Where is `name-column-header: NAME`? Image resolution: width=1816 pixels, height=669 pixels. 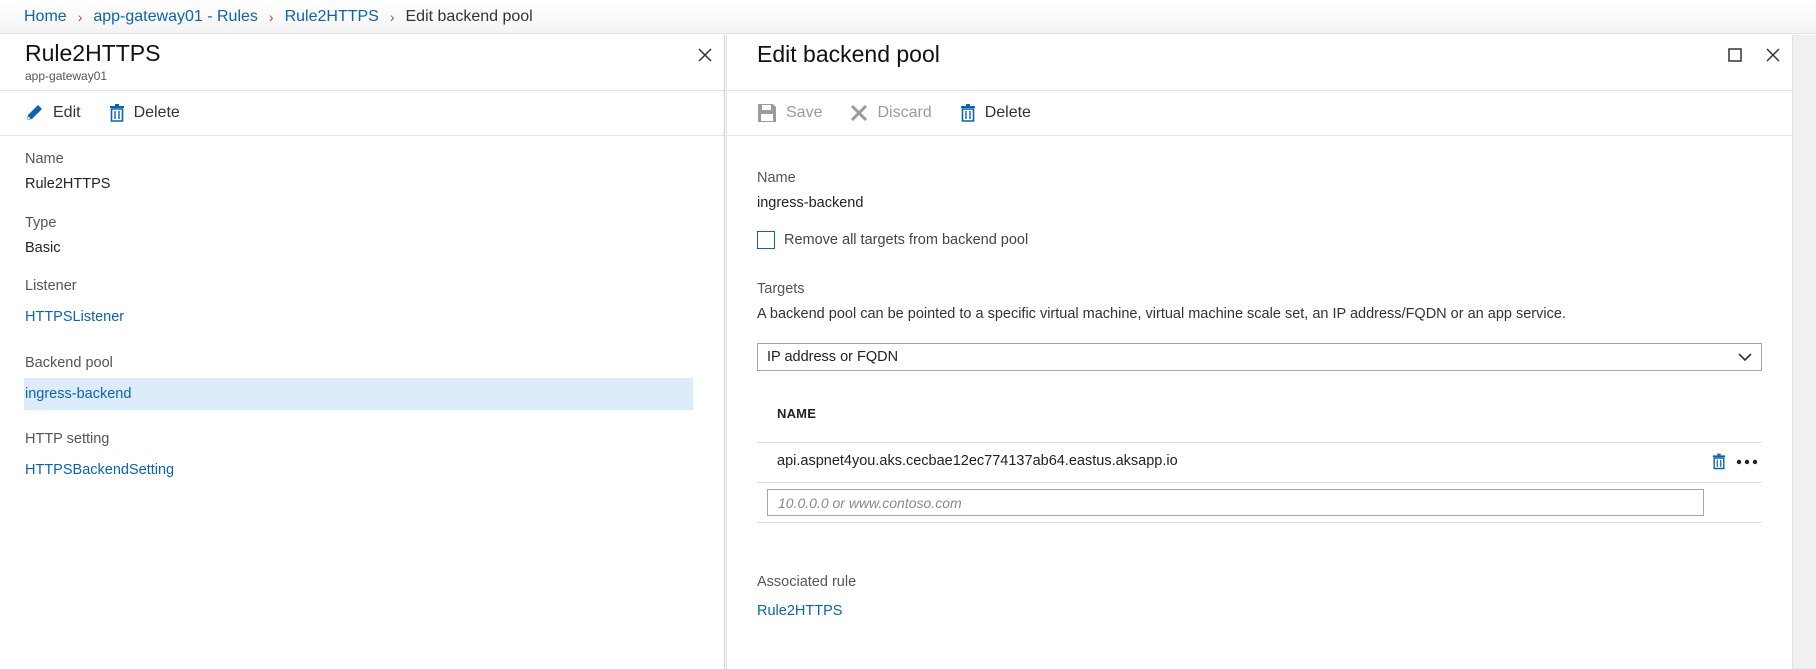
name-column-header: NAME is located at coordinates (797, 413).